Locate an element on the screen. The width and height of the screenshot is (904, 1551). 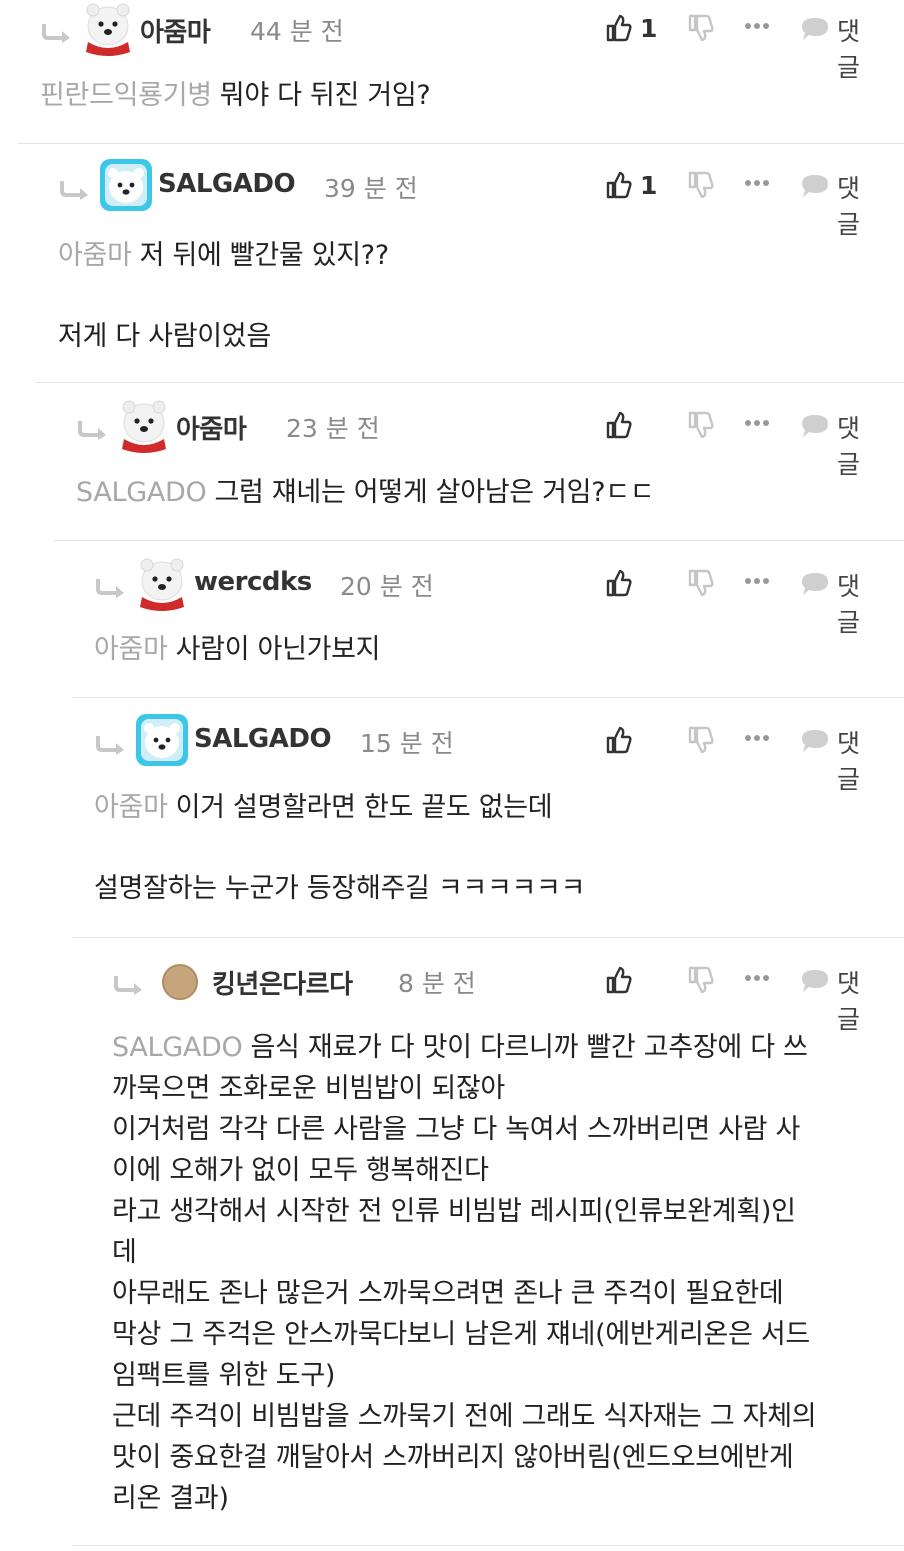
comment-line: 라고 생각해서 시작한 전 인류 비빔밥 레시피(인류보완계획)인 is located at coordinates (454, 1211).